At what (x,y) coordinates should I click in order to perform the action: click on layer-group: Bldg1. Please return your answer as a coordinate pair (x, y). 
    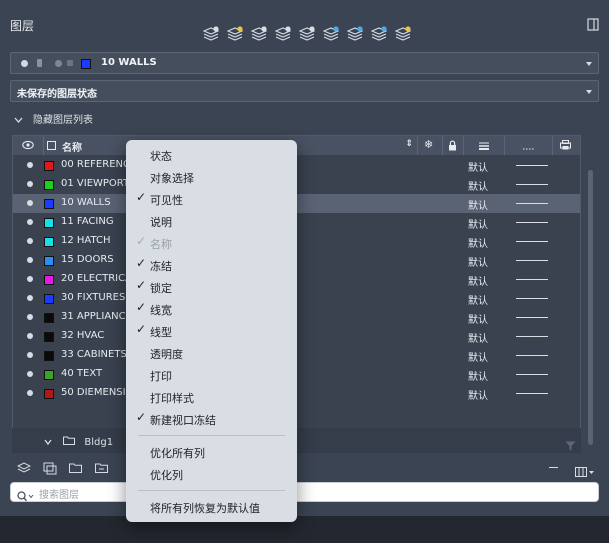
    Looking at the image, I should click on (78, 442).